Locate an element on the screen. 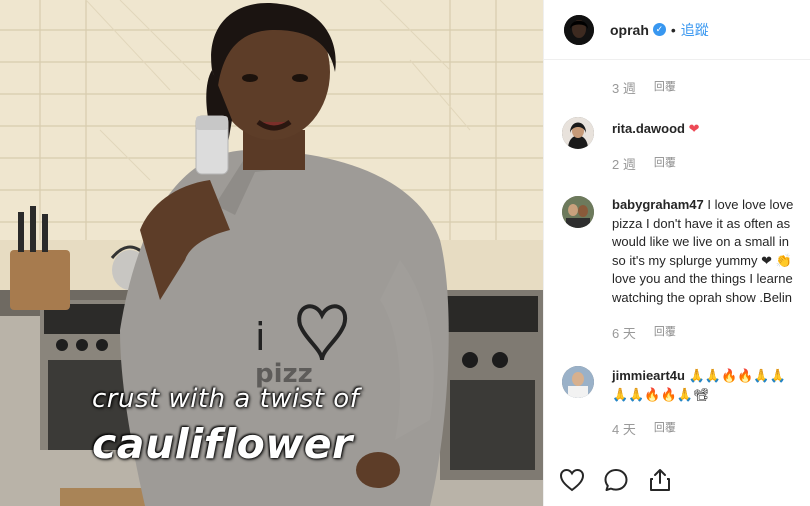 Image resolution: width=810 pixels, height=506 pixels. comment-text-line: love you and the things I learne is located at coordinates (702, 278).